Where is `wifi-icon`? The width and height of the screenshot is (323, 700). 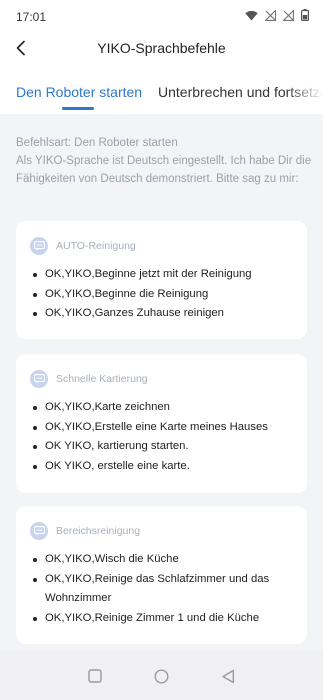
wifi-icon is located at coordinates (251, 15).